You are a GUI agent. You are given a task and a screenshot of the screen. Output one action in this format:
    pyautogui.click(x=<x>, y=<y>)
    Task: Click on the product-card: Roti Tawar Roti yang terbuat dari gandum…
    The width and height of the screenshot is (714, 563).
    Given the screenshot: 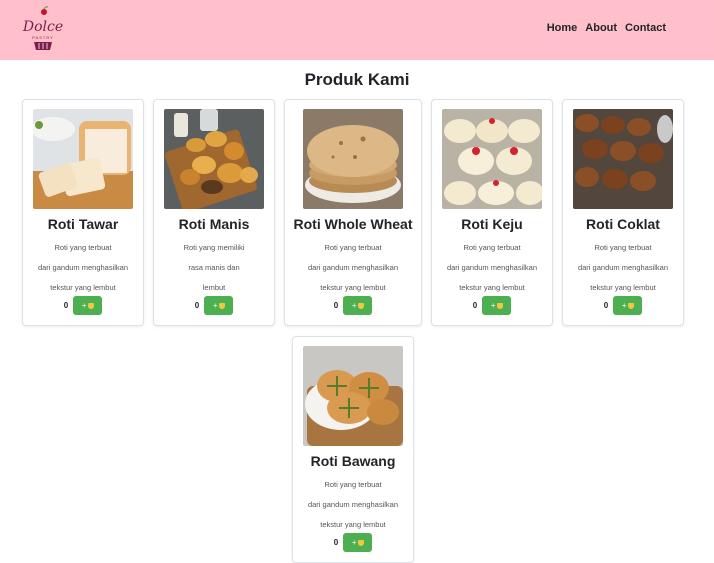 What is the action you would take?
    pyautogui.click(x=83, y=212)
    